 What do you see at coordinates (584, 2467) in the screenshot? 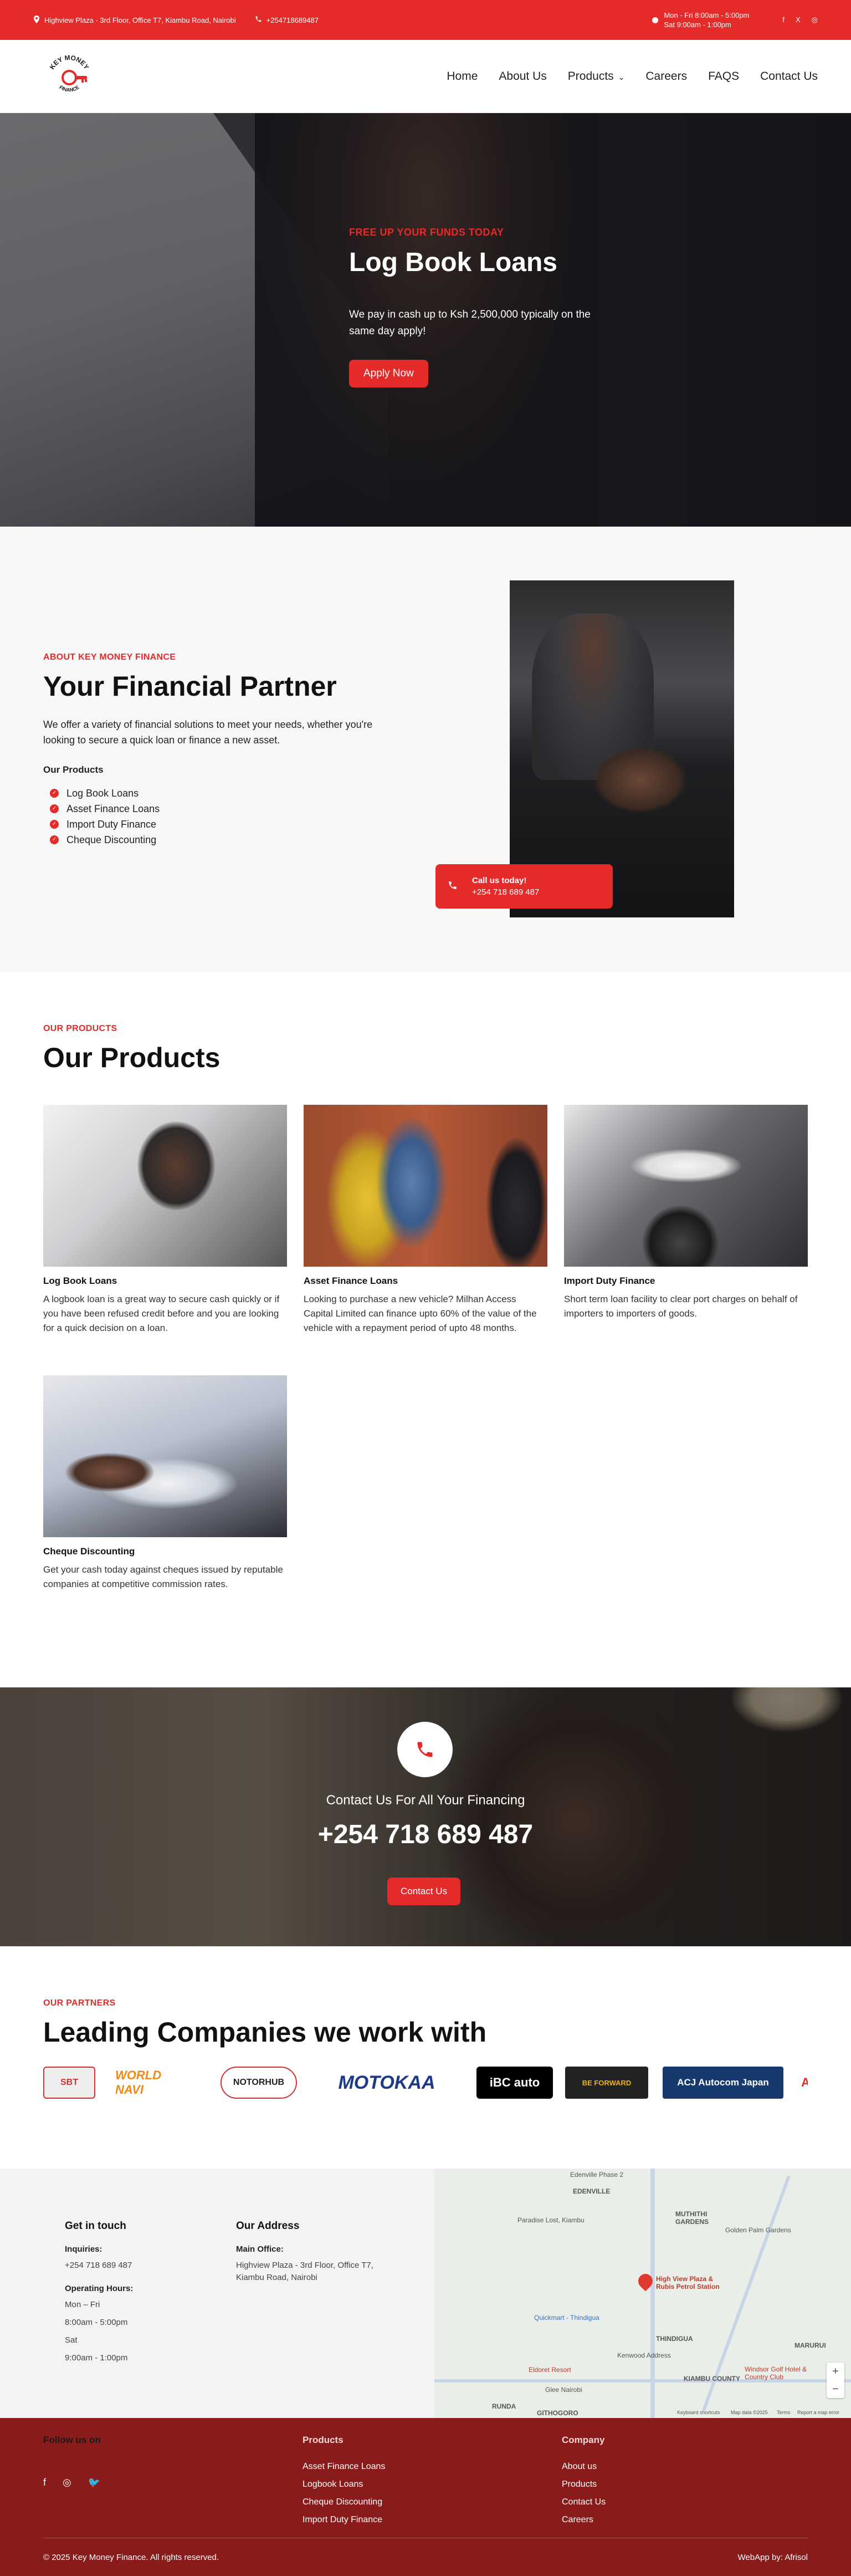
I see `footer-link: About us` at bounding box center [584, 2467].